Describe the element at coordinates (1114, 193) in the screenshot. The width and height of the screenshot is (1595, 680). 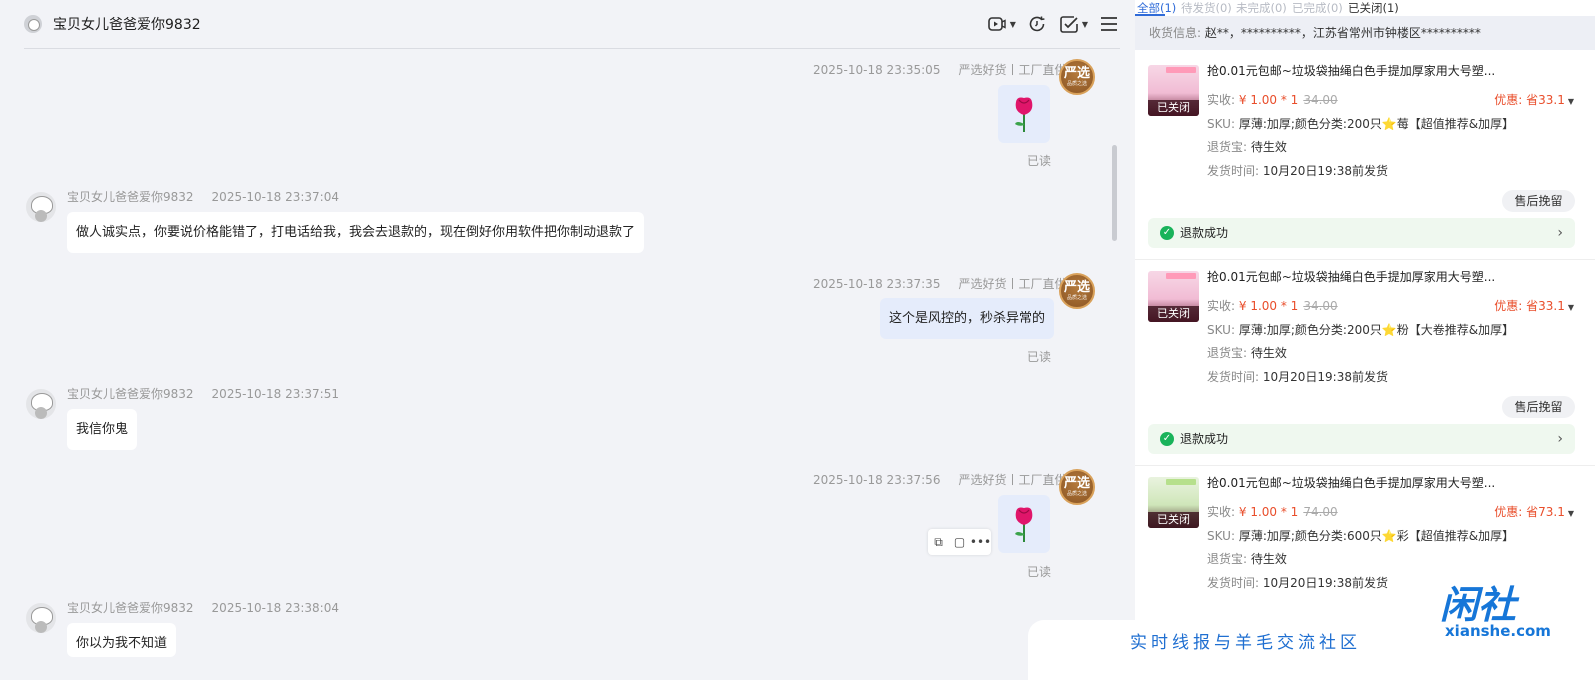
I see `chat-scrollbar` at that location.